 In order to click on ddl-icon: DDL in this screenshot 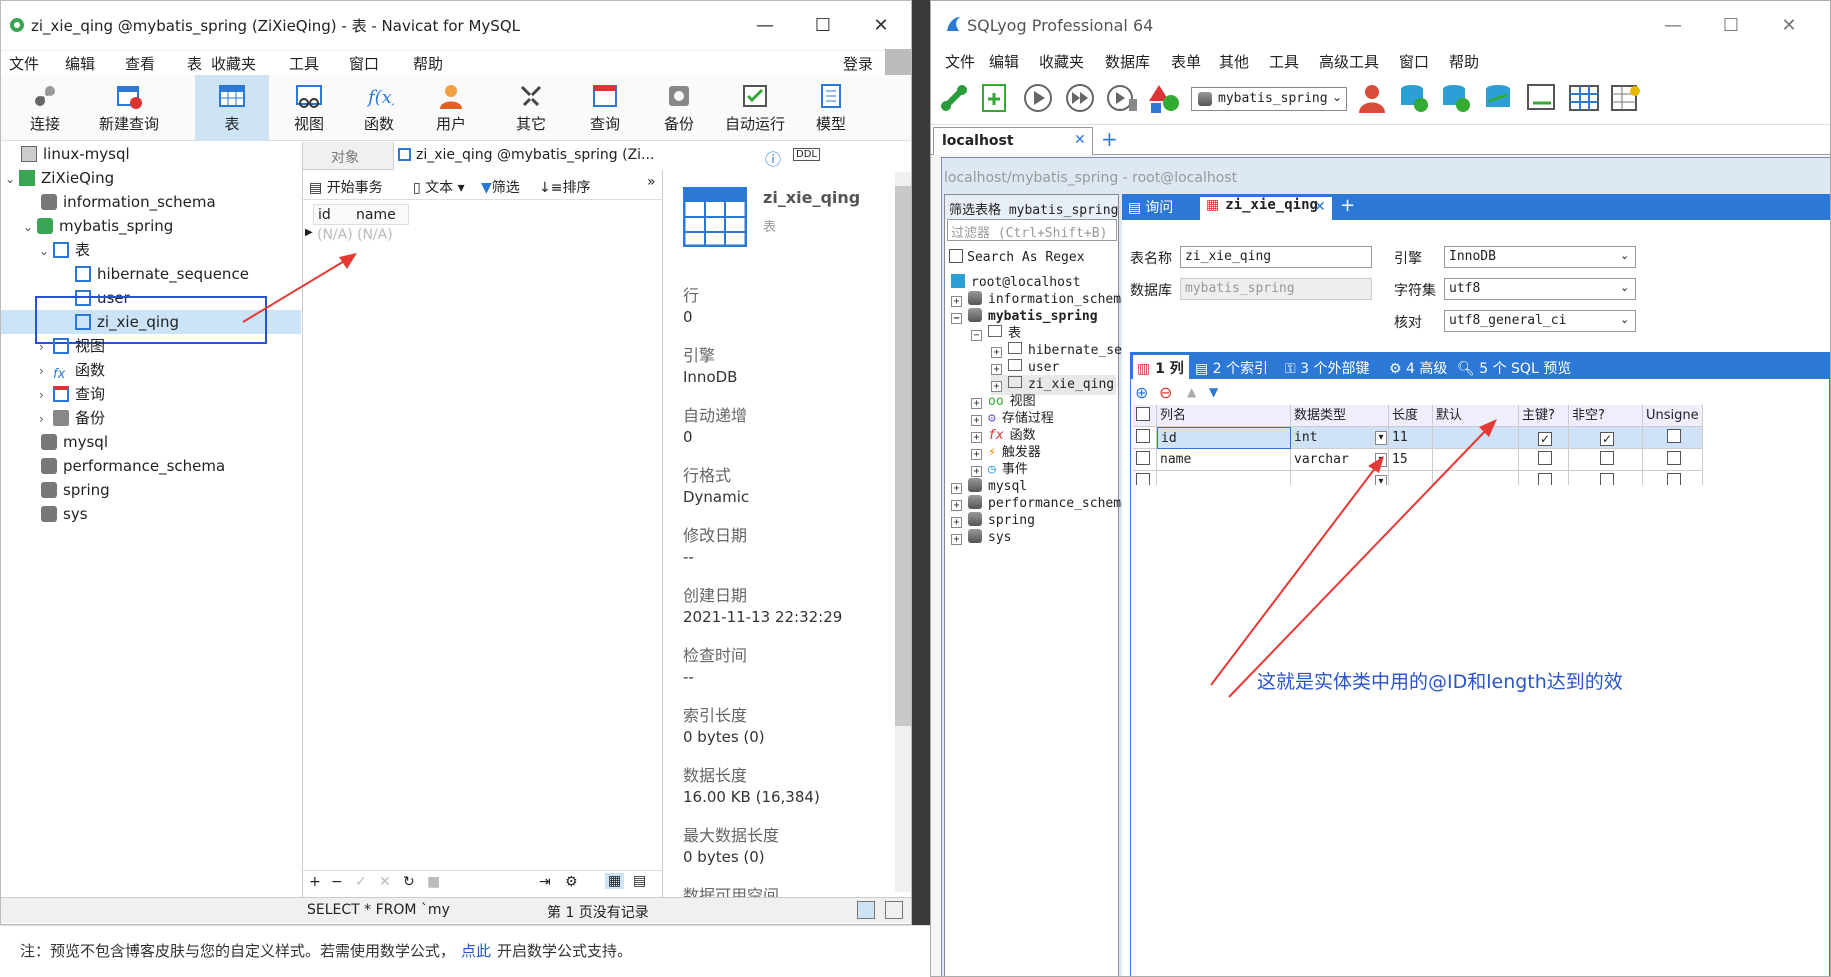, I will do `click(806, 154)`.